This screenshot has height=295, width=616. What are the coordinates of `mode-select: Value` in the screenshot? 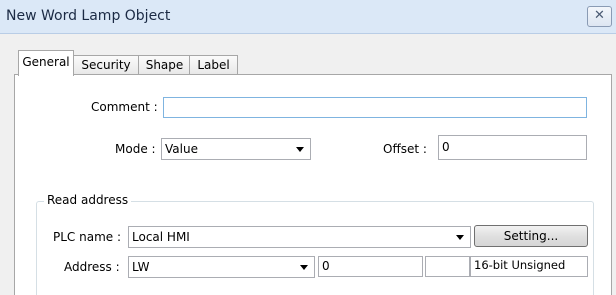 It's located at (236, 149).